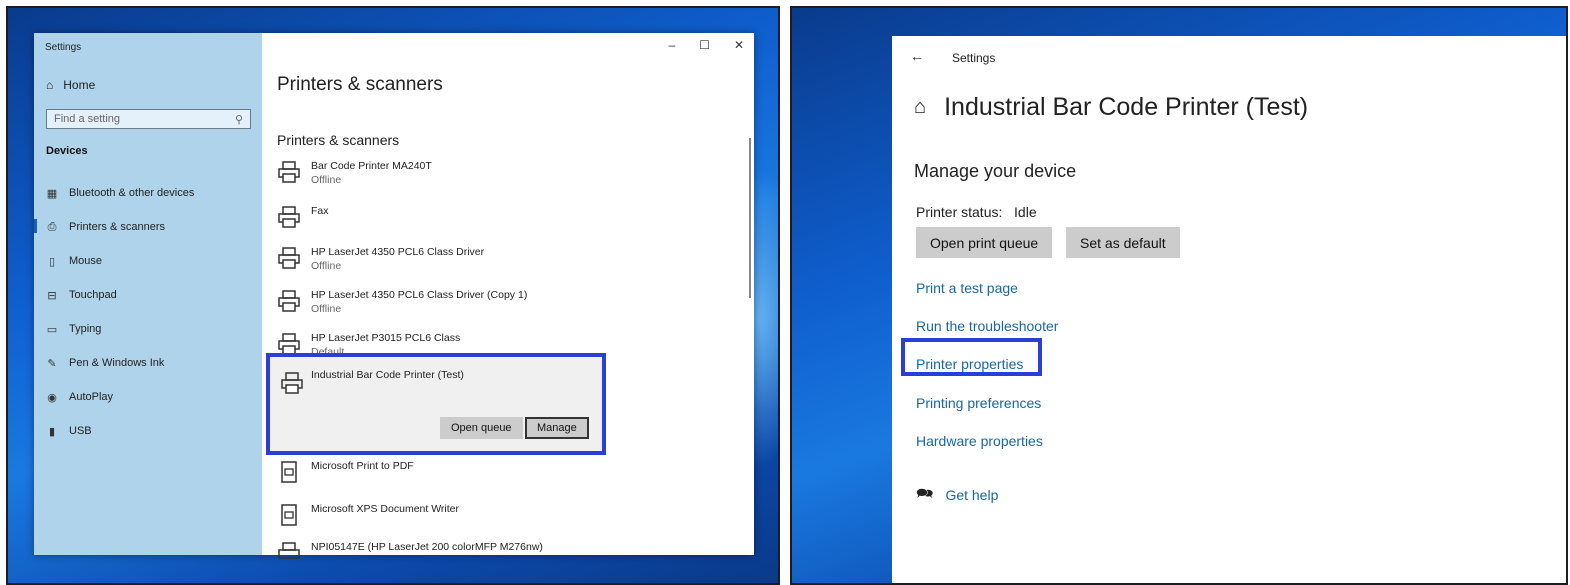  Describe the element at coordinates (1025, 212) in the screenshot. I see `status-value: Idle` at that location.